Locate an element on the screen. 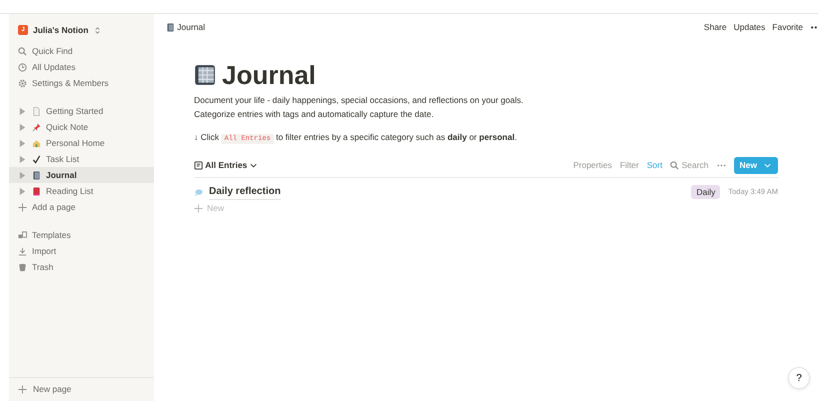 Image resolution: width=818 pixels, height=401 pixels. clock-icon is located at coordinates (22, 67).